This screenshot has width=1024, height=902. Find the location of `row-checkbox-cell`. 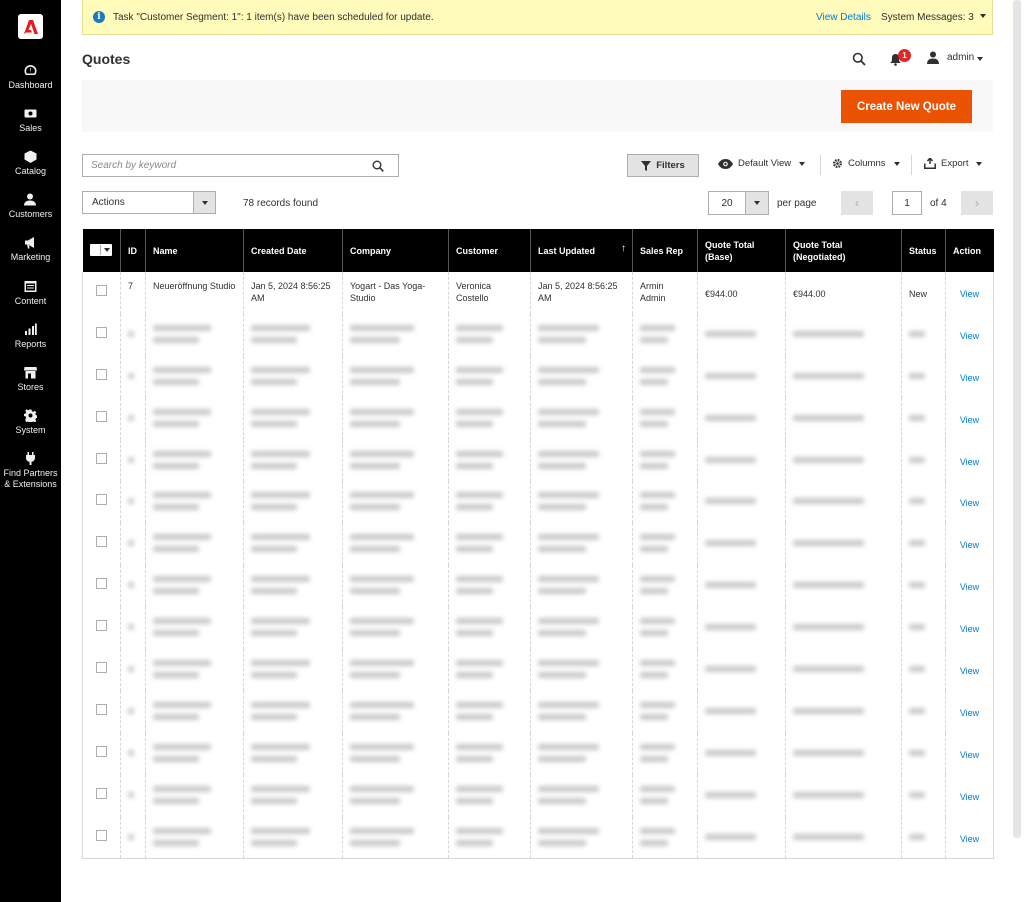

row-checkbox-cell is located at coordinates (101, 586).